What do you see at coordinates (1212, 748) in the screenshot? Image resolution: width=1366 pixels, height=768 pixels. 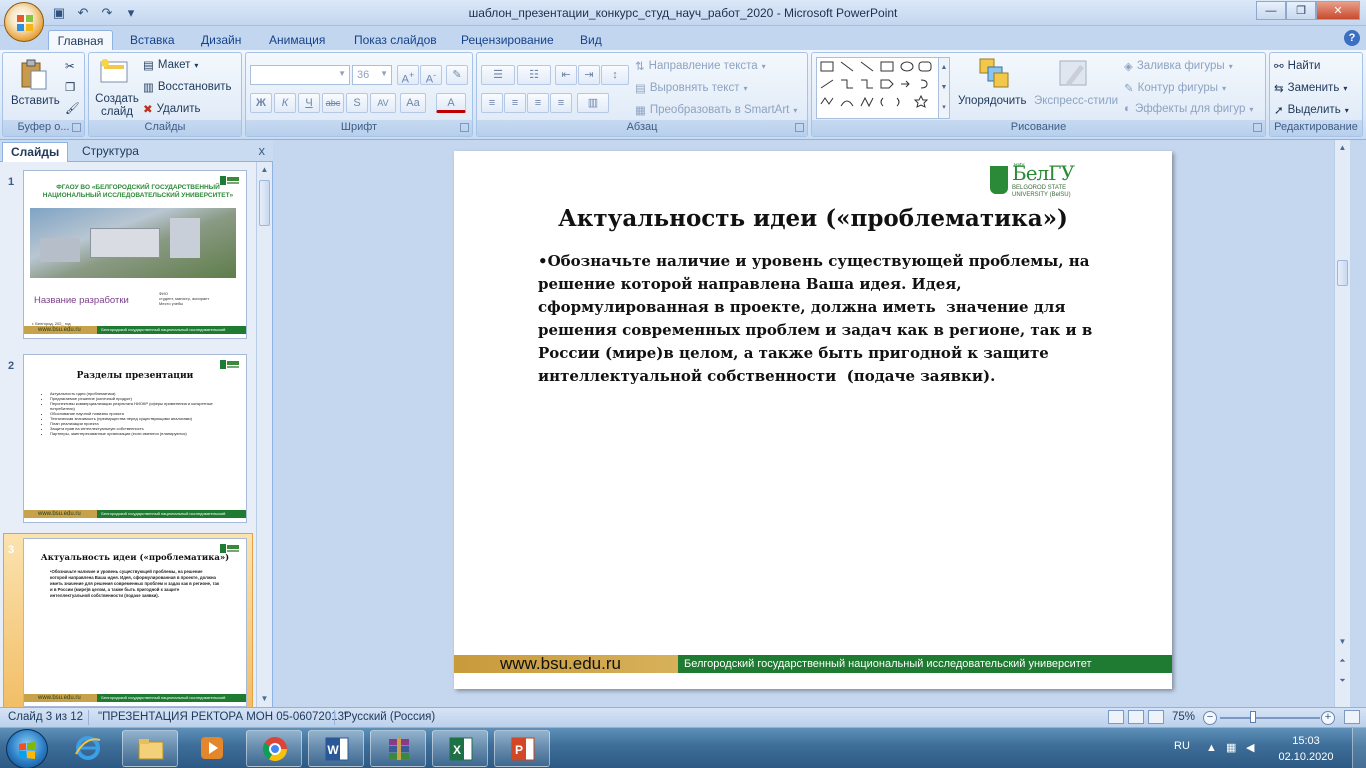 I see `tray-arrow-icon: ▲` at bounding box center [1212, 748].